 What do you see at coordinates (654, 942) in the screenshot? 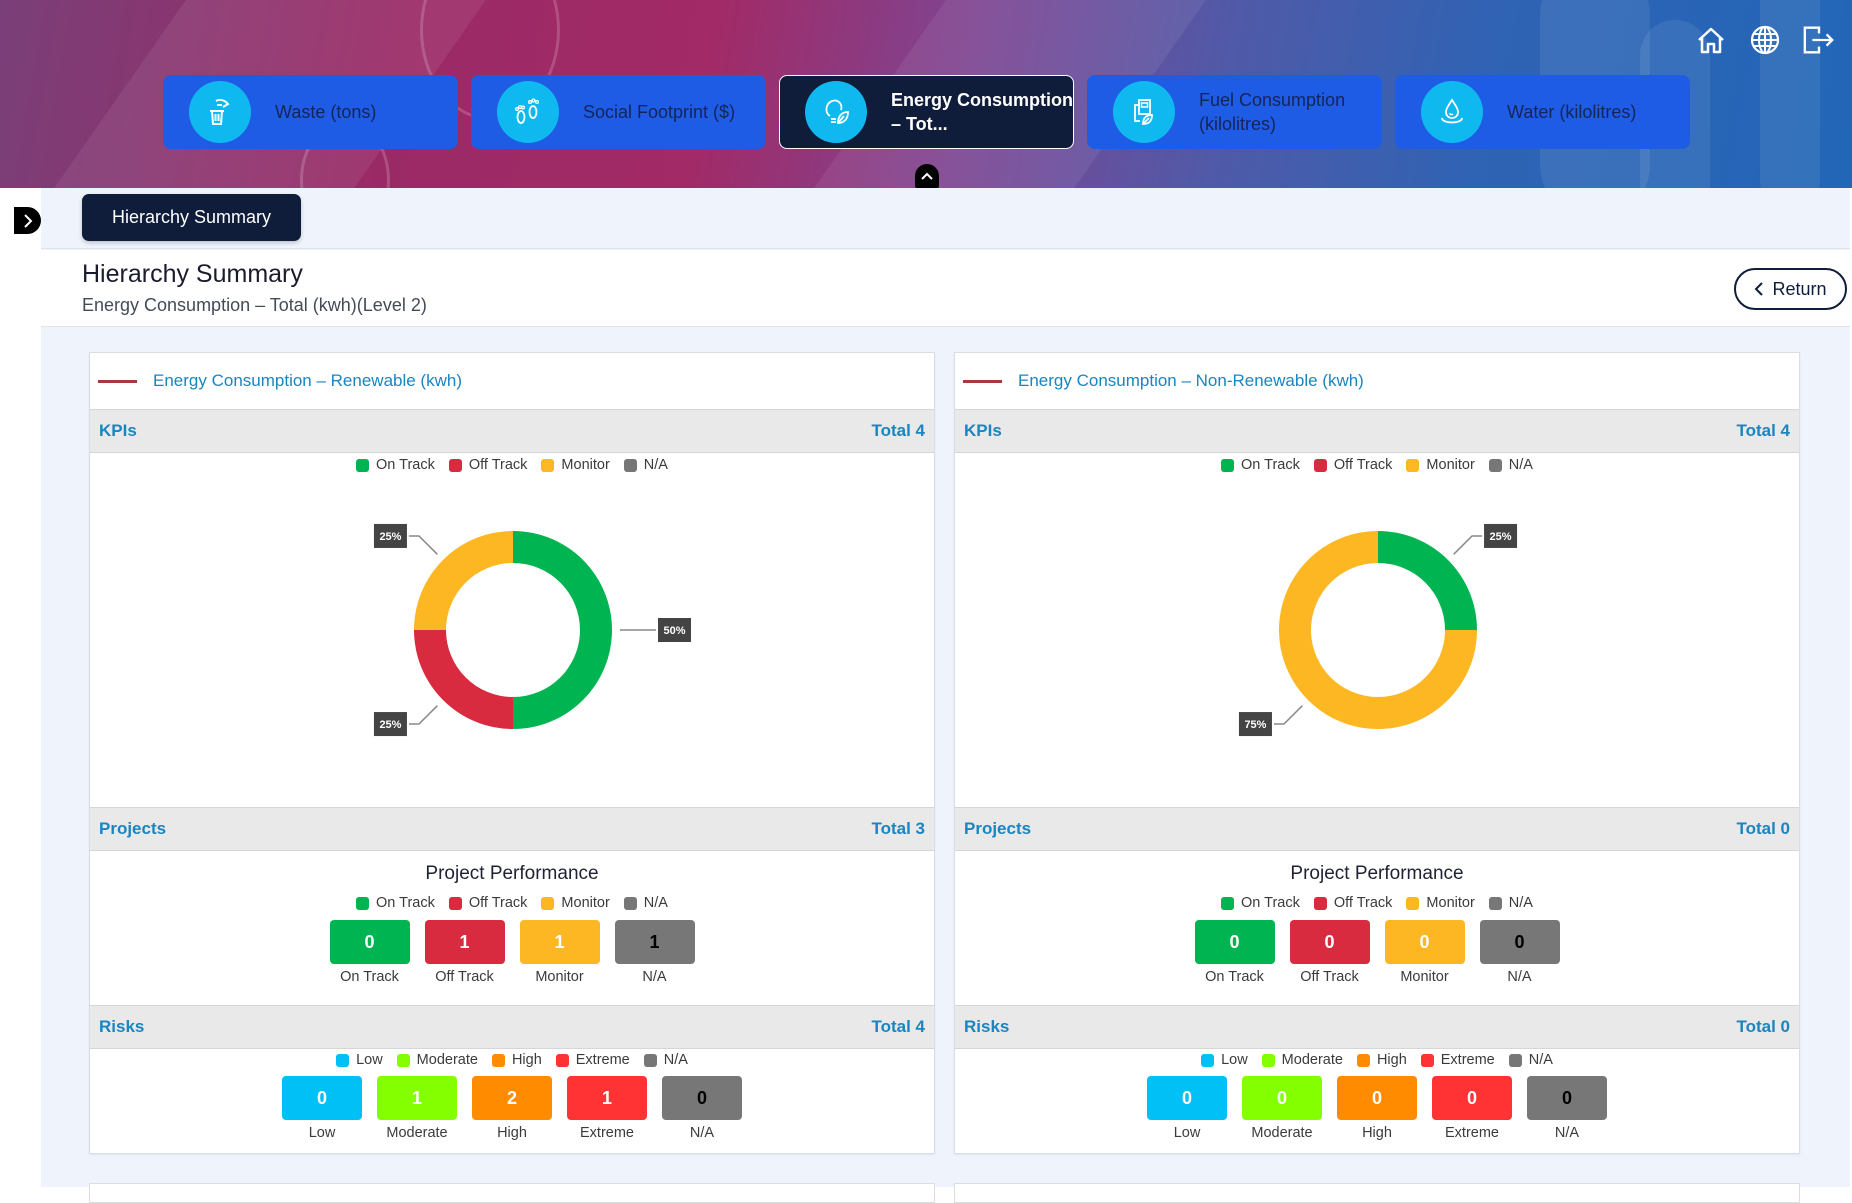
I see `project-count-na: 1` at bounding box center [654, 942].